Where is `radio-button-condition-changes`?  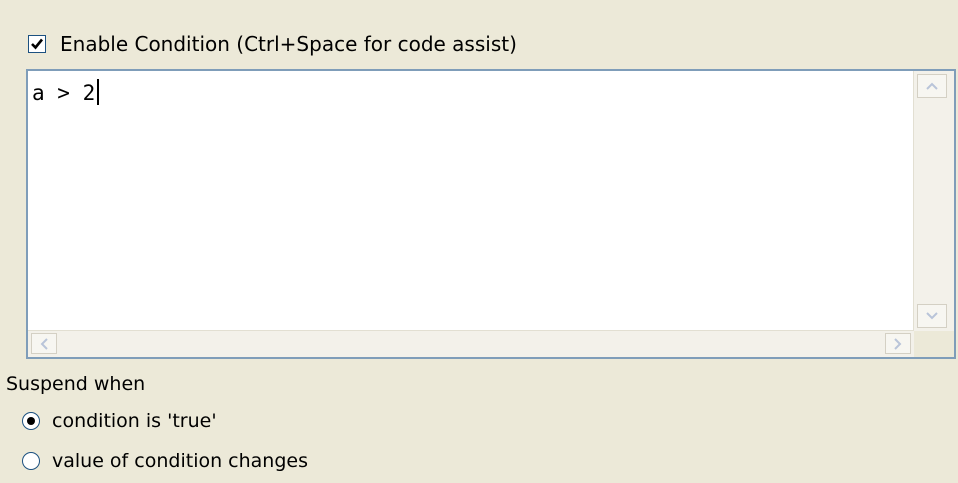 radio-button-condition-changes is located at coordinates (31, 461).